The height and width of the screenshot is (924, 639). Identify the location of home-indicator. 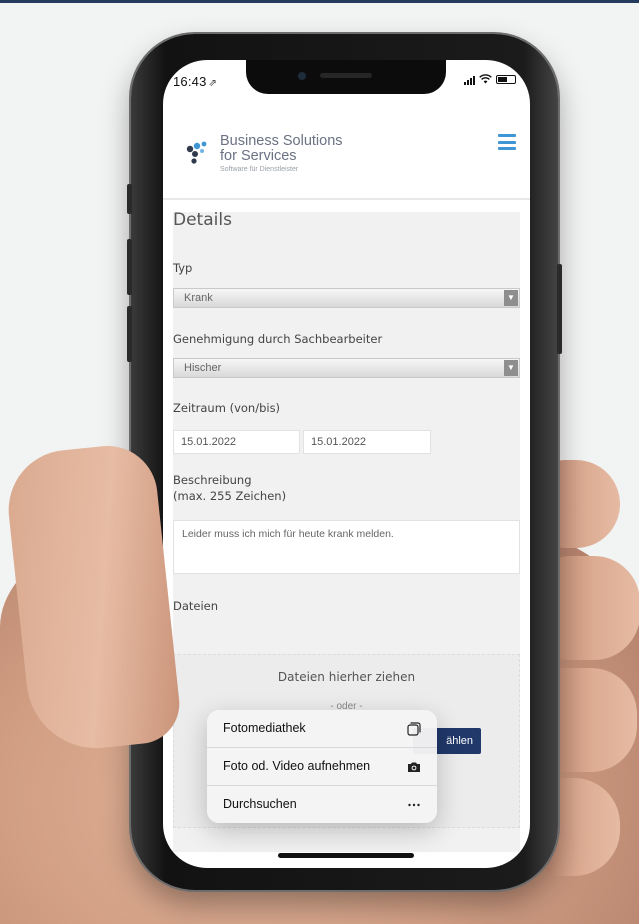
(346, 855).